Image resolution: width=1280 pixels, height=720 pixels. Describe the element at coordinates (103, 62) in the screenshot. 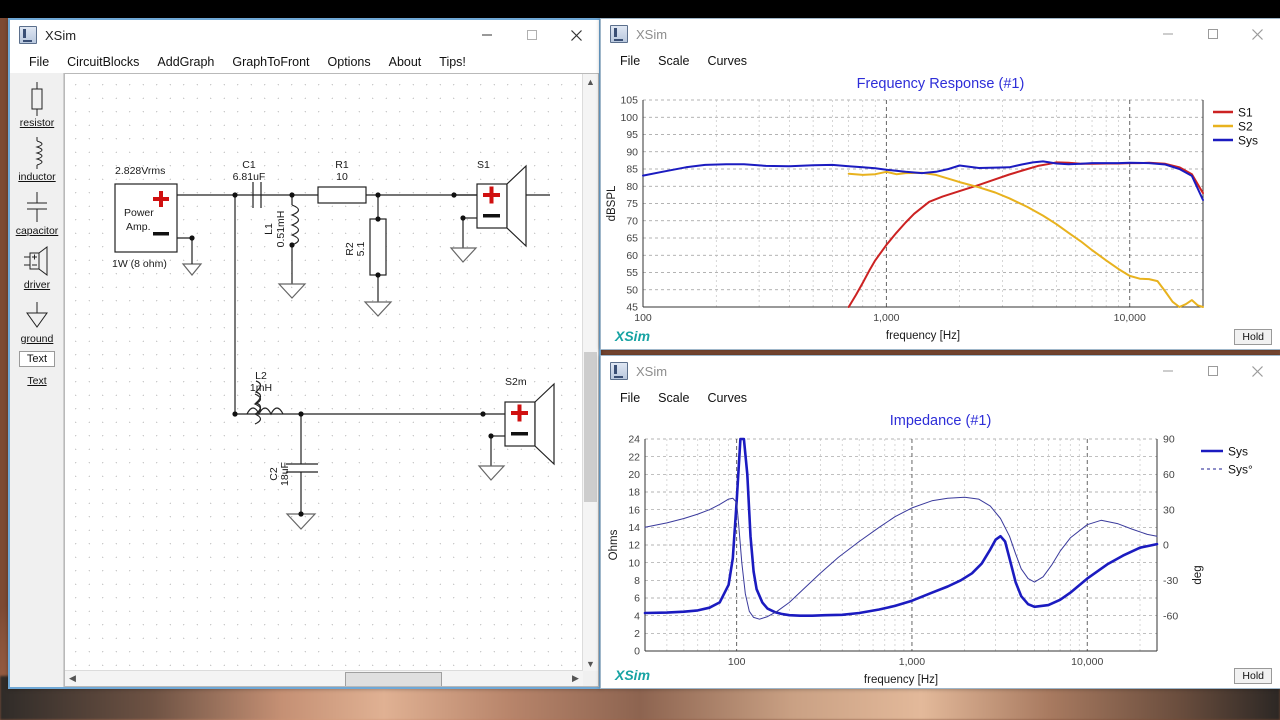

I see `menu-circuitblocks: CircuitBlocks` at that location.